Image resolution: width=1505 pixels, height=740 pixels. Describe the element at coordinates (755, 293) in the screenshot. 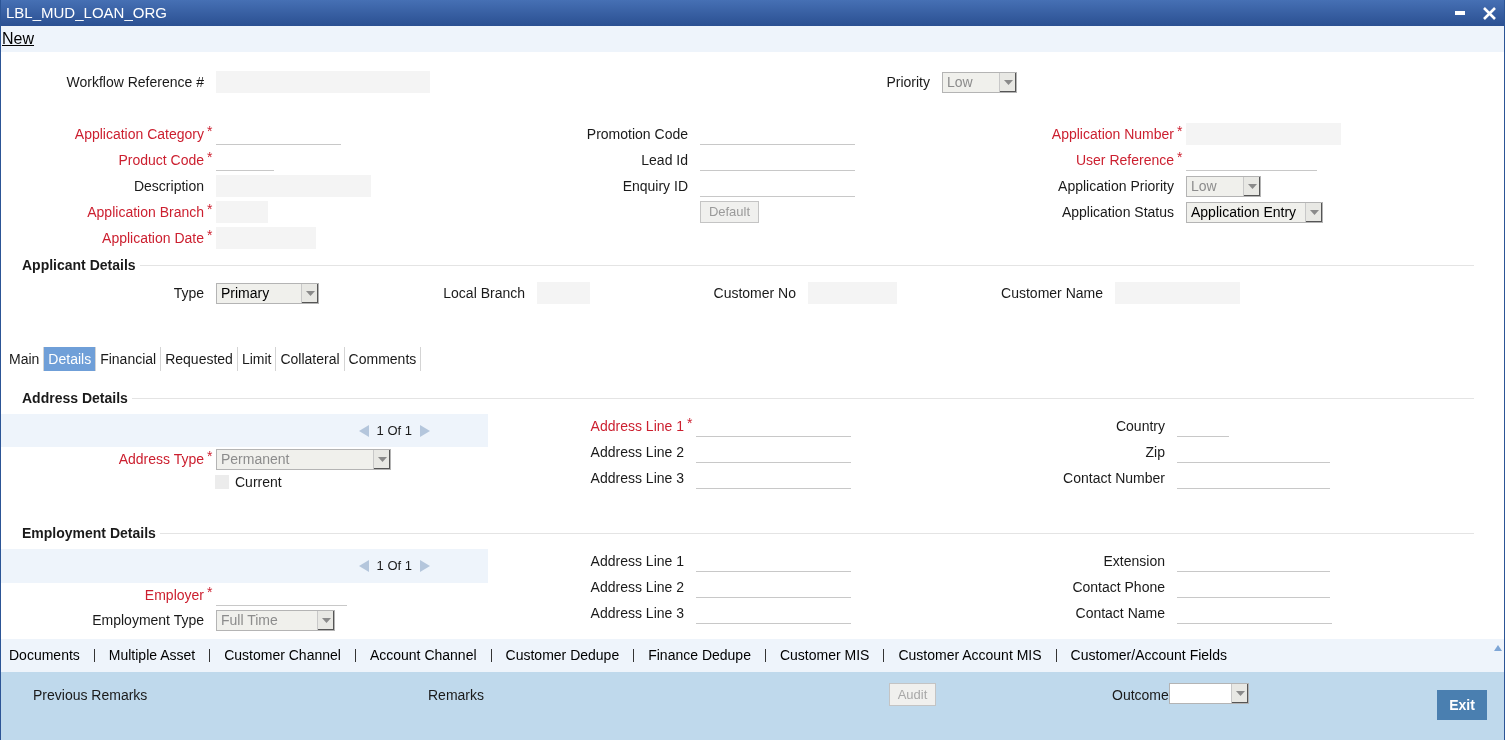

I see `field-label: Customer No` at that location.